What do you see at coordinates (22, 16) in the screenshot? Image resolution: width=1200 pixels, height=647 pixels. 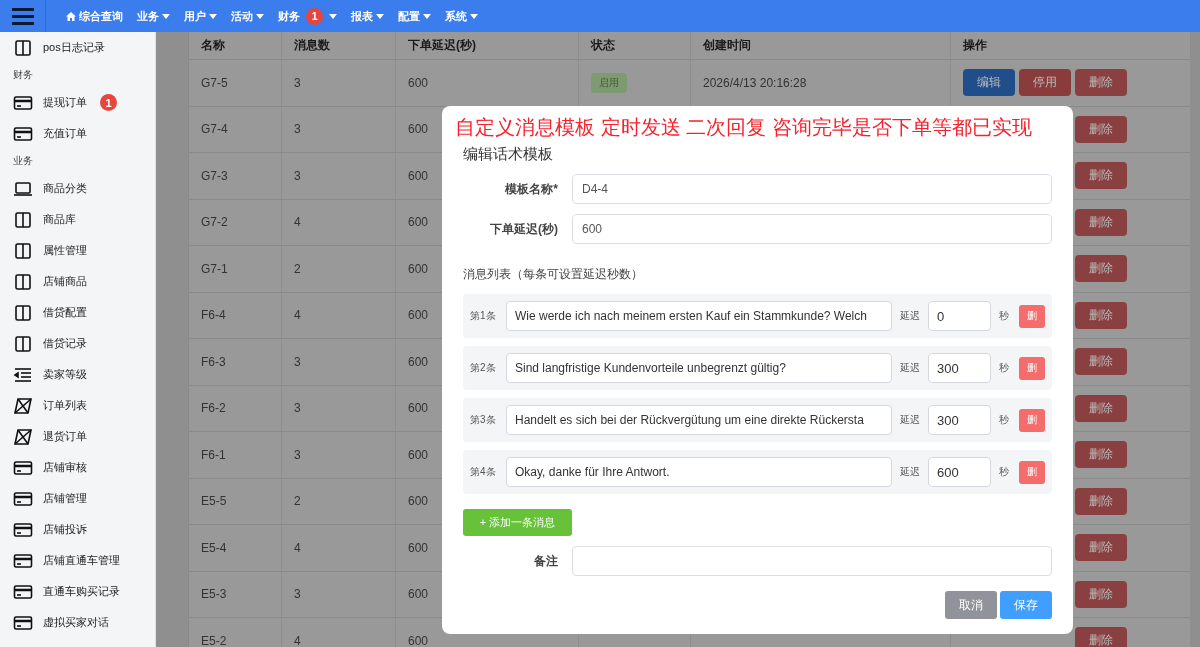 I see `menu-icon` at bounding box center [22, 16].